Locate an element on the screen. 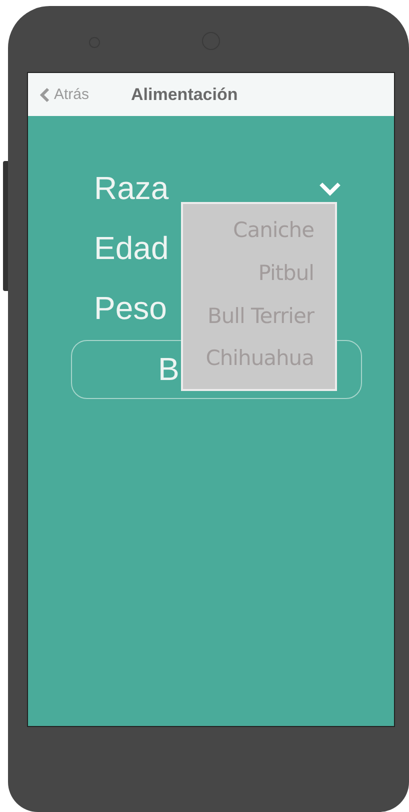 The width and height of the screenshot is (409, 812). chevron-down-icon is located at coordinates (330, 188).